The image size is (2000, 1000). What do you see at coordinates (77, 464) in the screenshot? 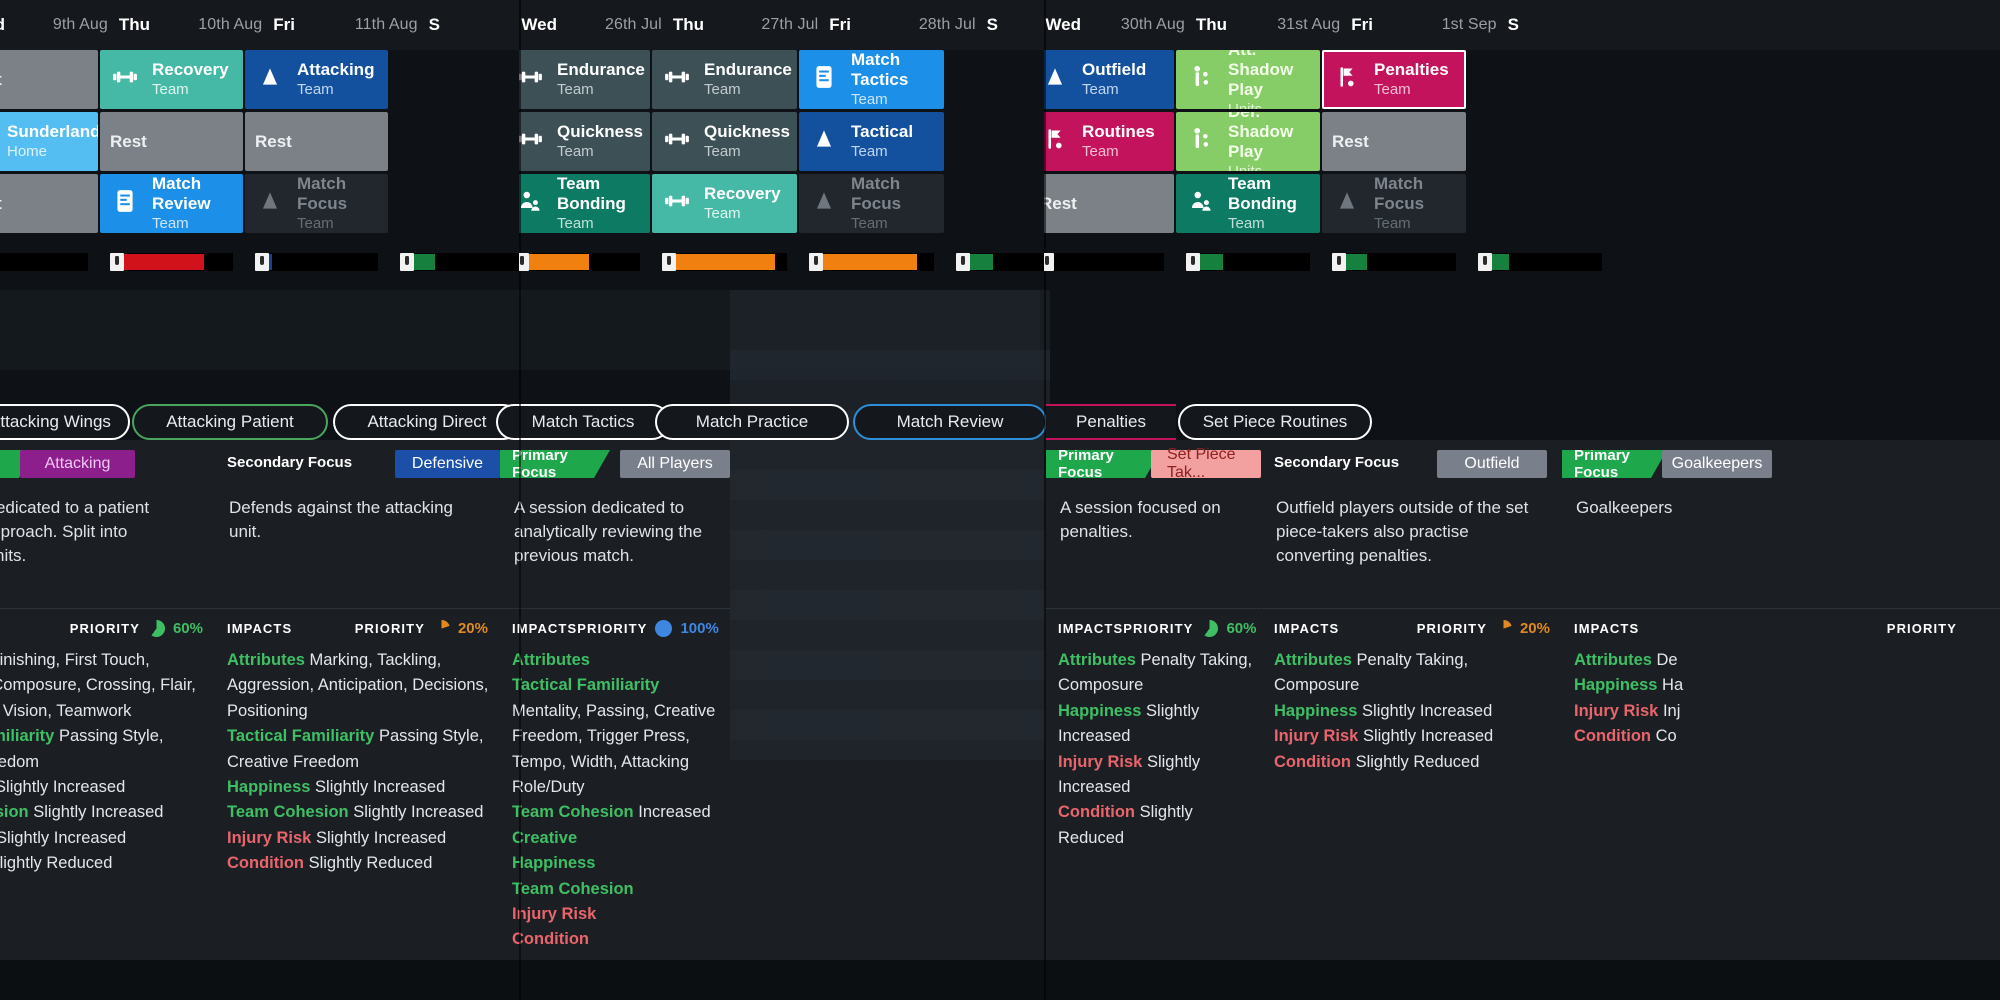
I see `focus-chip: Attacking` at bounding box center [77, 464].